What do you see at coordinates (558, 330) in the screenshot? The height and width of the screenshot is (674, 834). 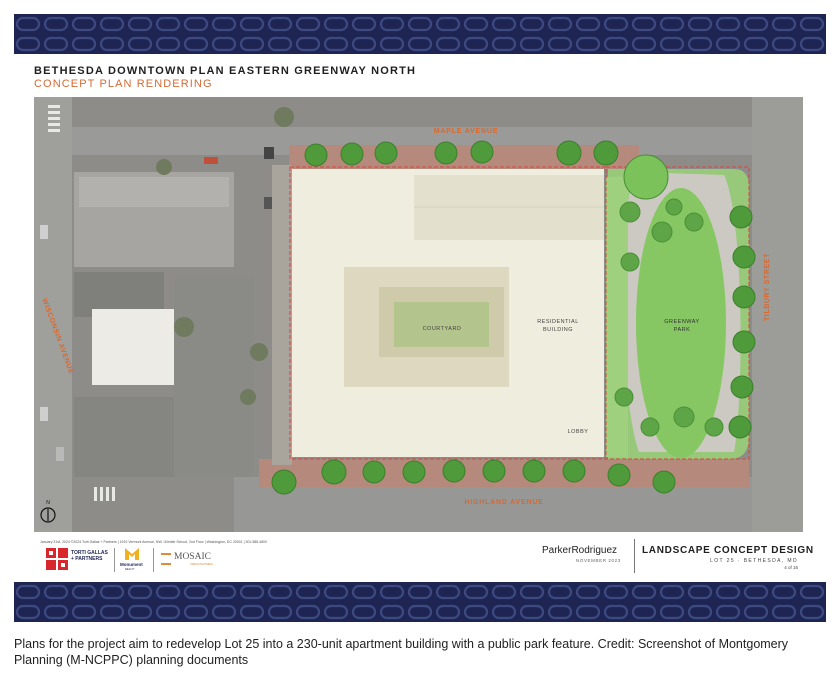 I see `label-building: BUILDING` at bounding box center [558, 330].